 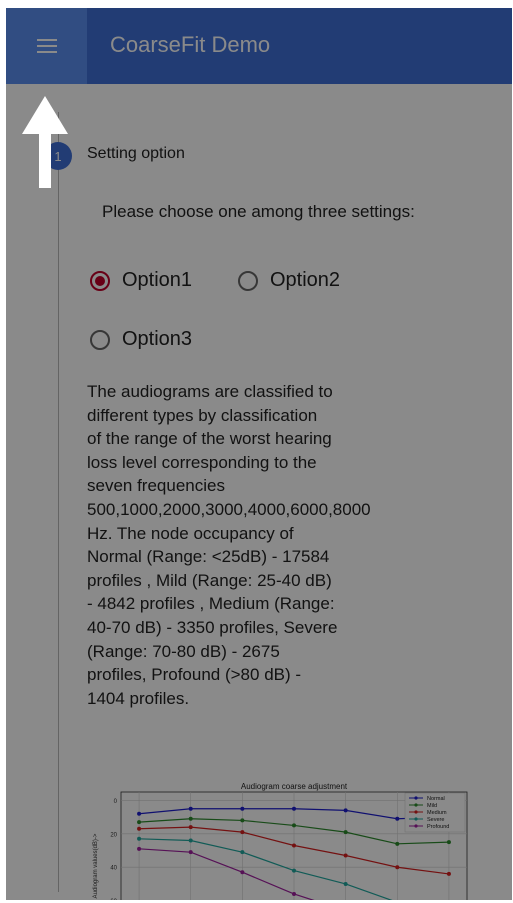 What do you see at coordinates (211, 604) in the screenshot?
I see `description-line: - 4842 profiles , Medium (Range:` at bounding box center [211, 604].